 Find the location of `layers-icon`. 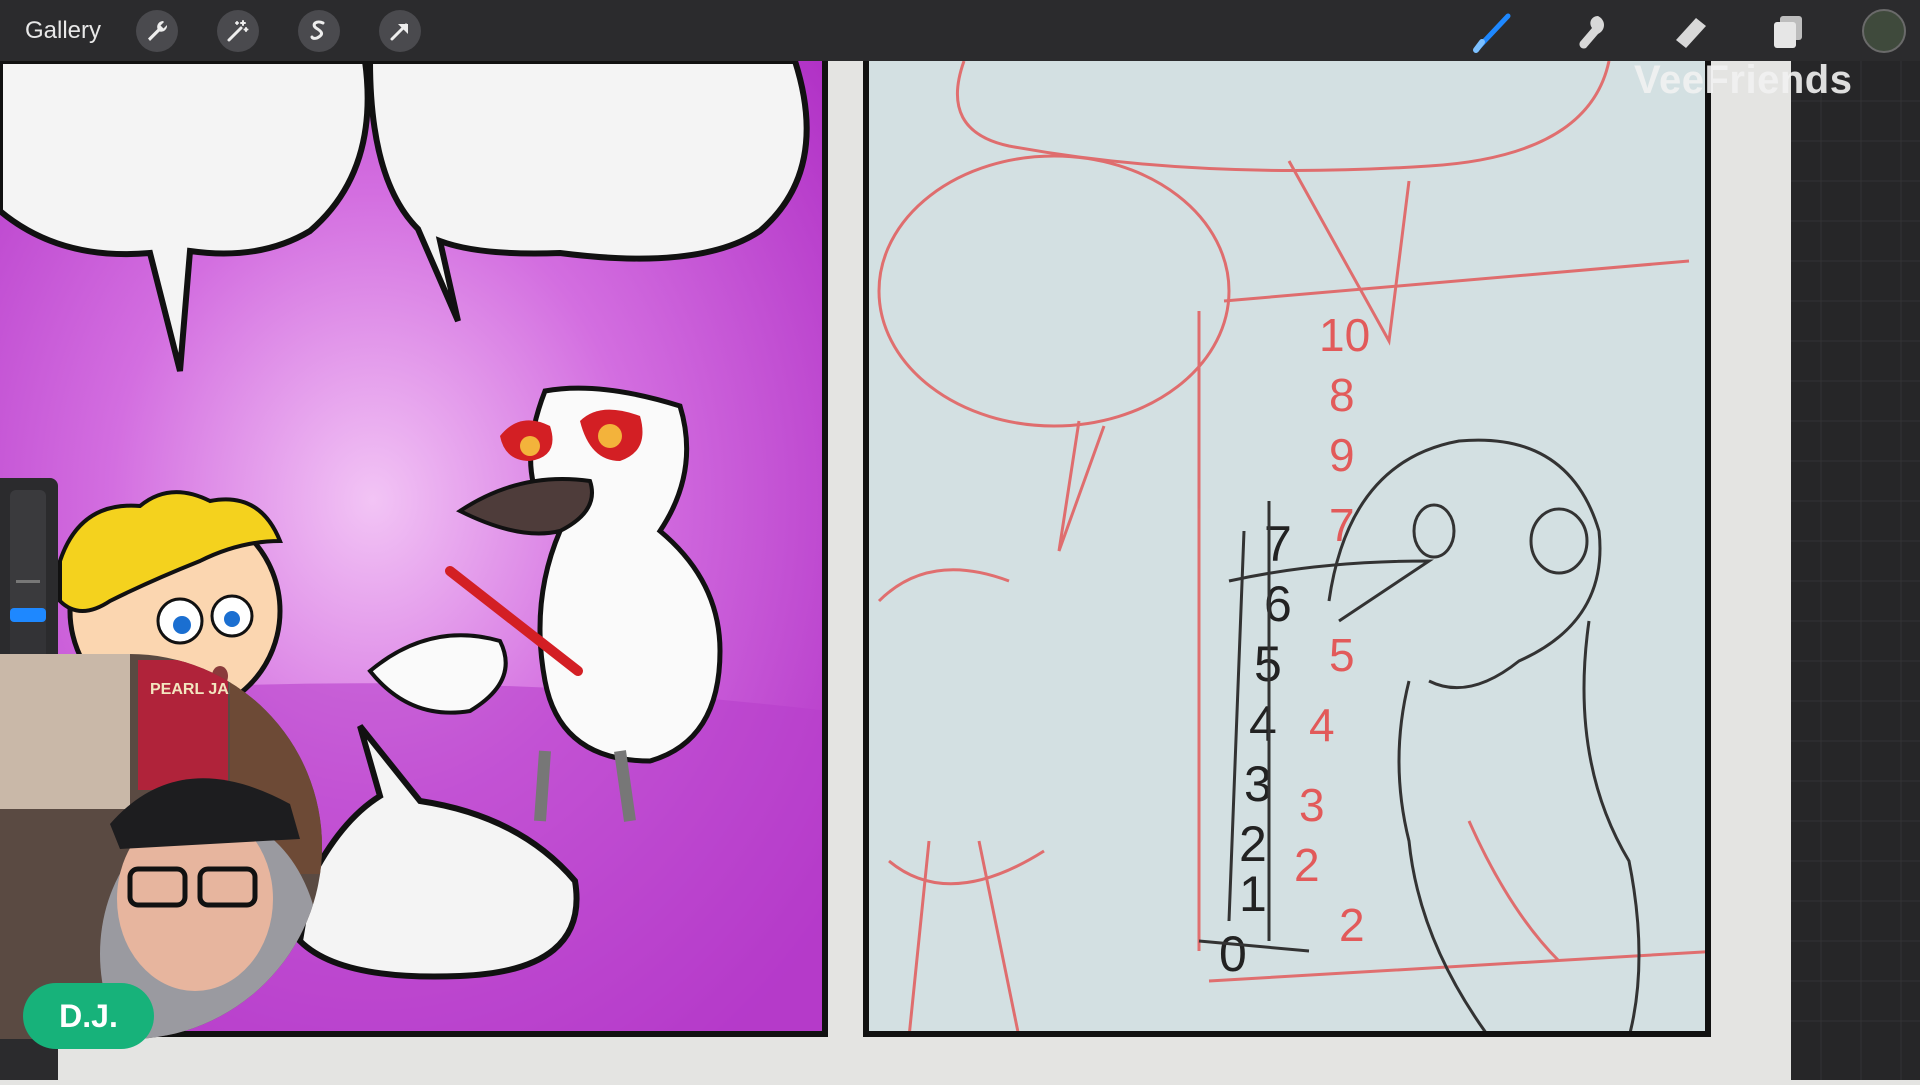

layers-icon is located at coordinates (1788, 32).